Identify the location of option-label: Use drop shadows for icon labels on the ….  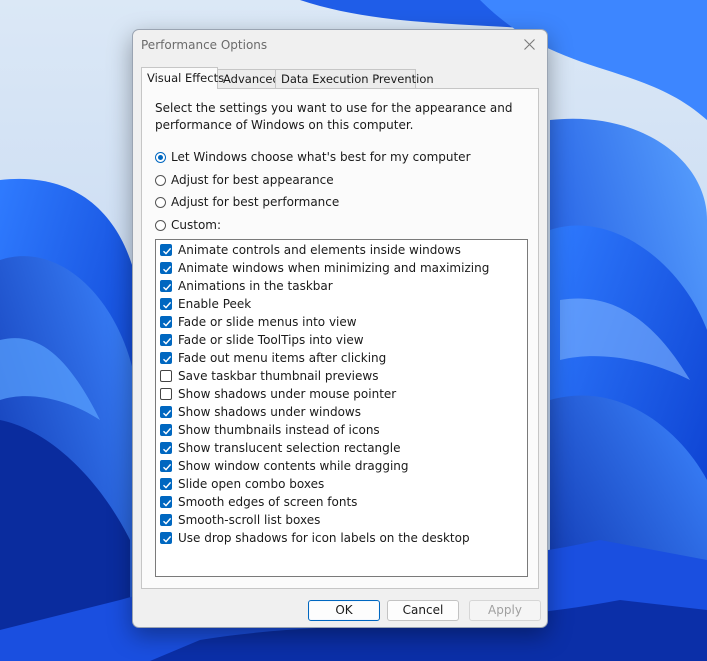
(324, 538).